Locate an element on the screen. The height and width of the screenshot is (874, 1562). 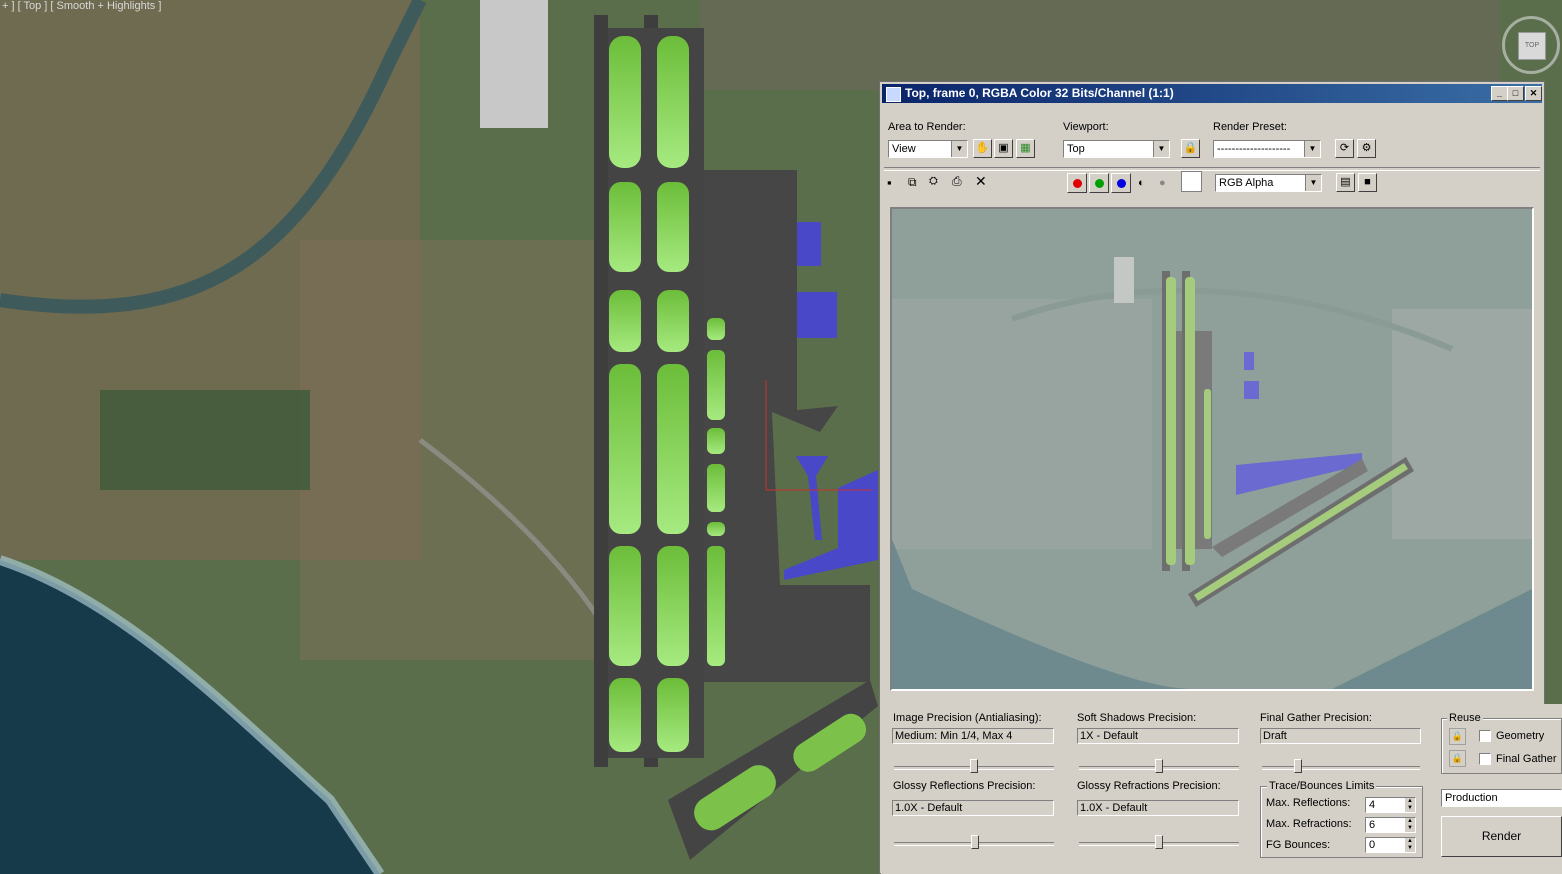
auto-region-button: ▣ is located at coordinates (1003, 148).